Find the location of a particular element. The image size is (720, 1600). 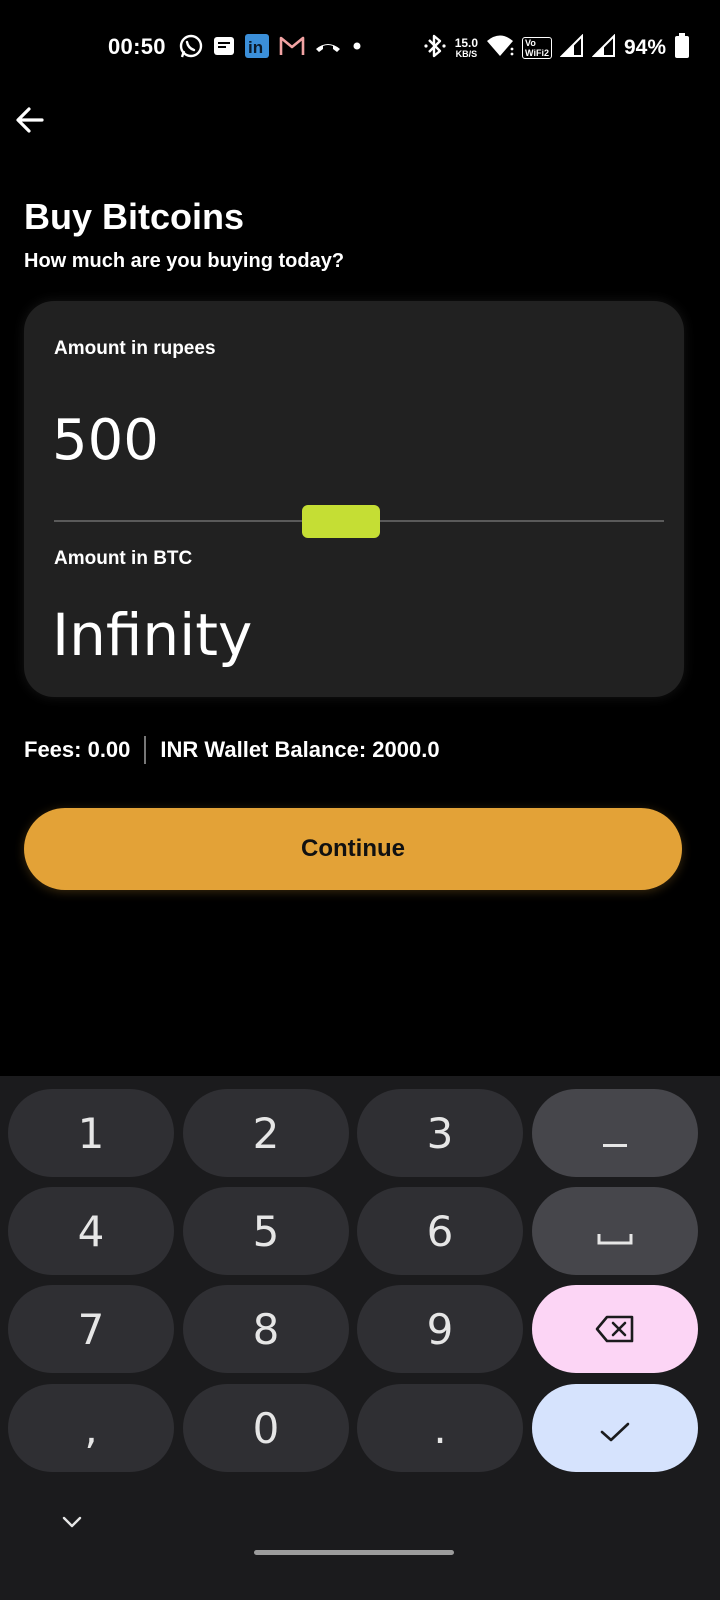

back-button is located at coordinates (30, 122).